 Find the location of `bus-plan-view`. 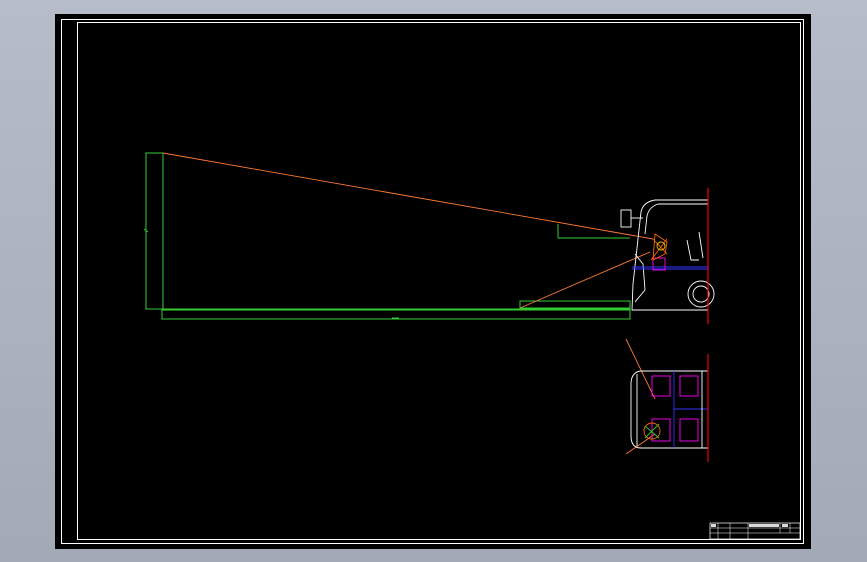

bus-plan-view is located at coordinates (669, 408).